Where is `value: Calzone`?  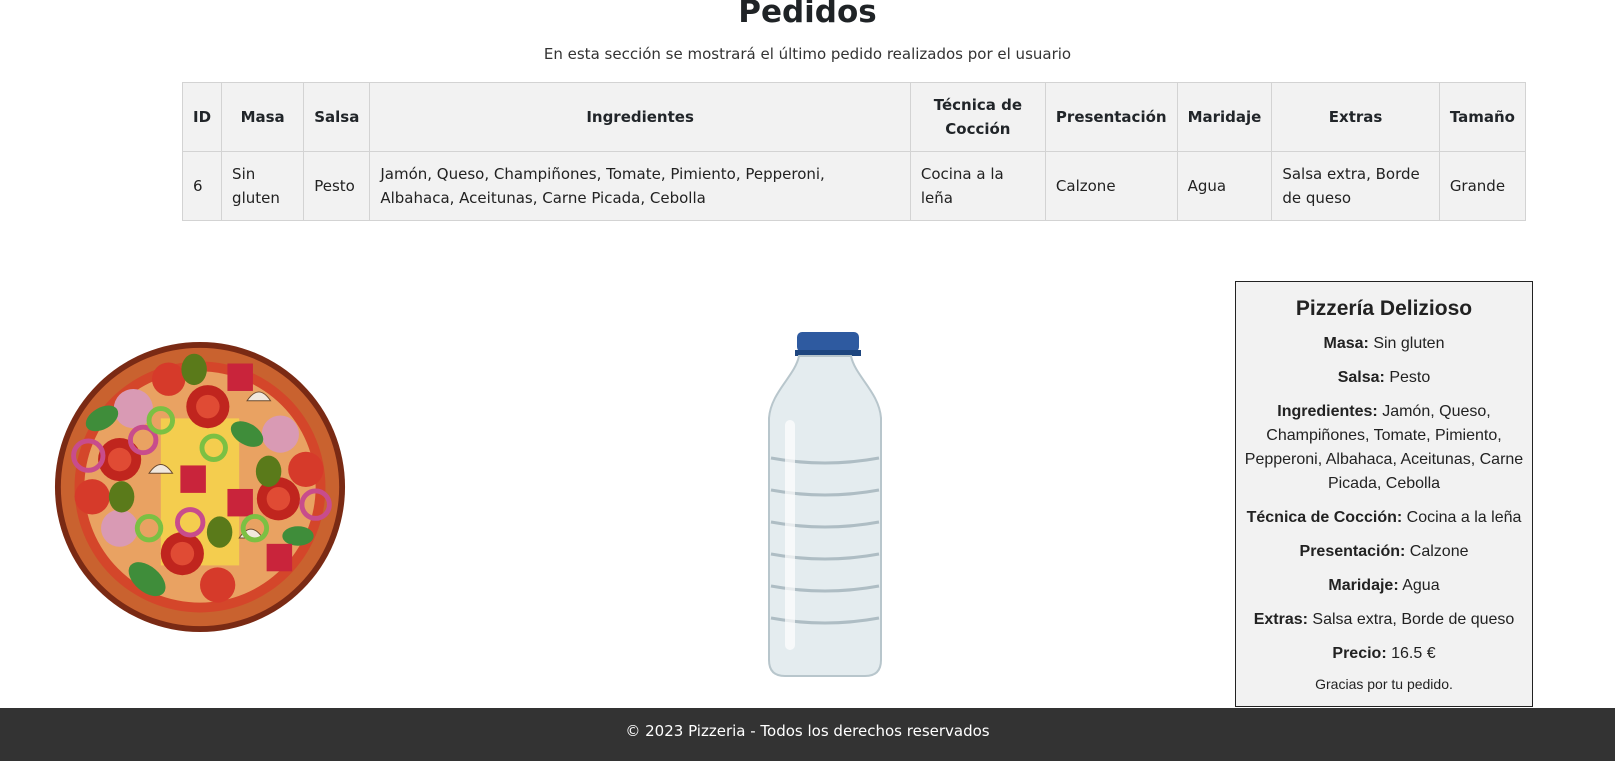 value: Calzone is located at coordinates (1439, 551).